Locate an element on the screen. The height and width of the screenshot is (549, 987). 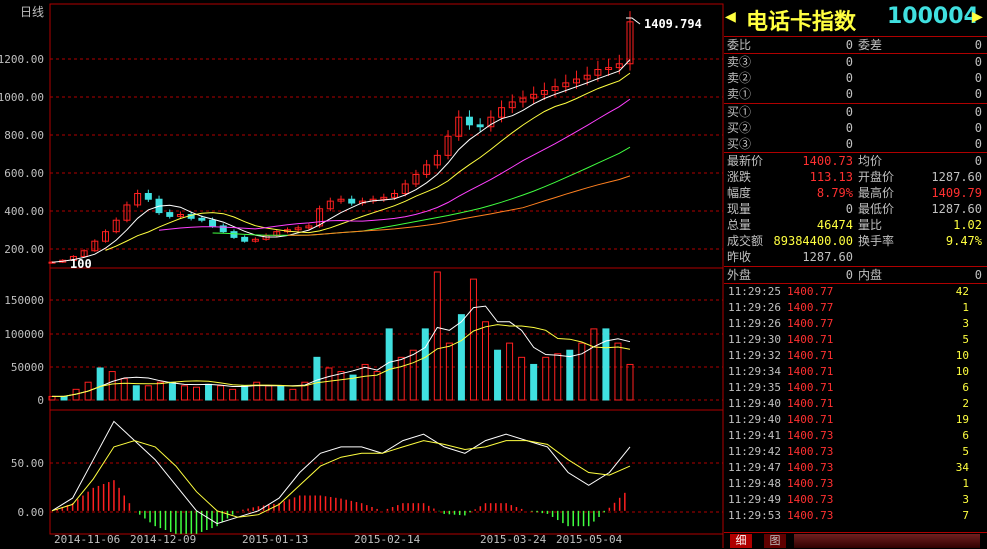
trade-volume: 10 is located at coordinates (962, 371).